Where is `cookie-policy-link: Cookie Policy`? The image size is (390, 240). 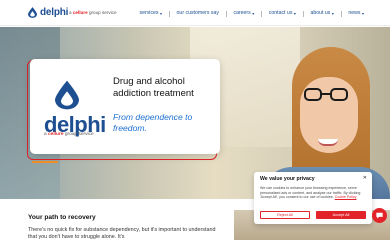
cookie-policy-link: Cookie Policy is located at coordinates (346, 197).